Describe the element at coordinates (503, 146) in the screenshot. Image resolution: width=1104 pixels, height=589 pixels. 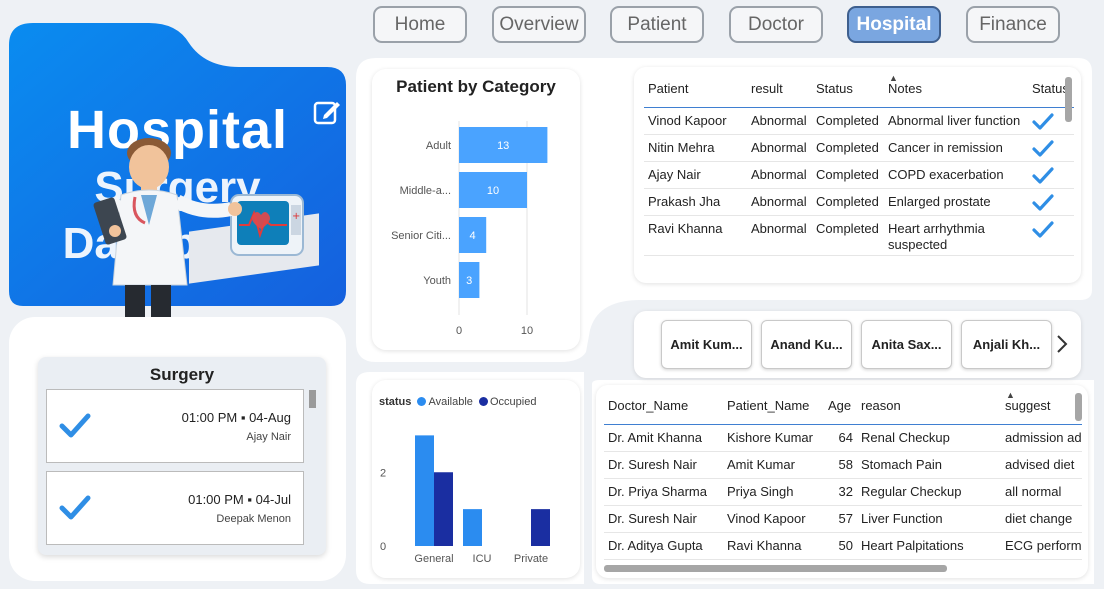
I see `data-label: 13` at that location.